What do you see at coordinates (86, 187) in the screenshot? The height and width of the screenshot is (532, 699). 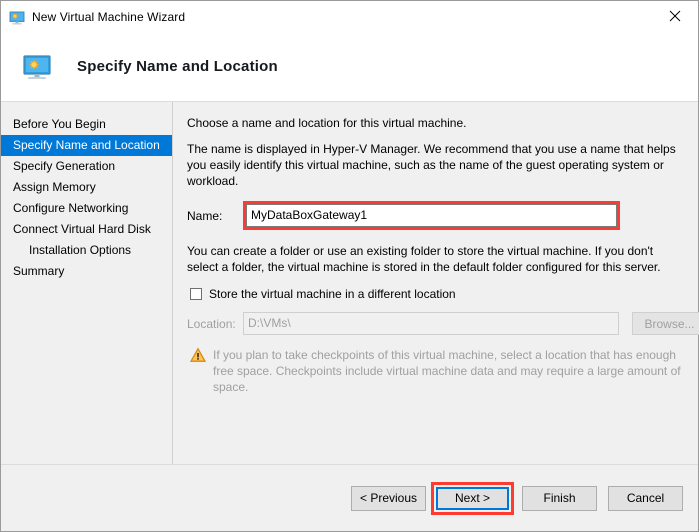 I see `sidebar-item-assign-memory: Assign Memory` at bounding box center [86, 187].